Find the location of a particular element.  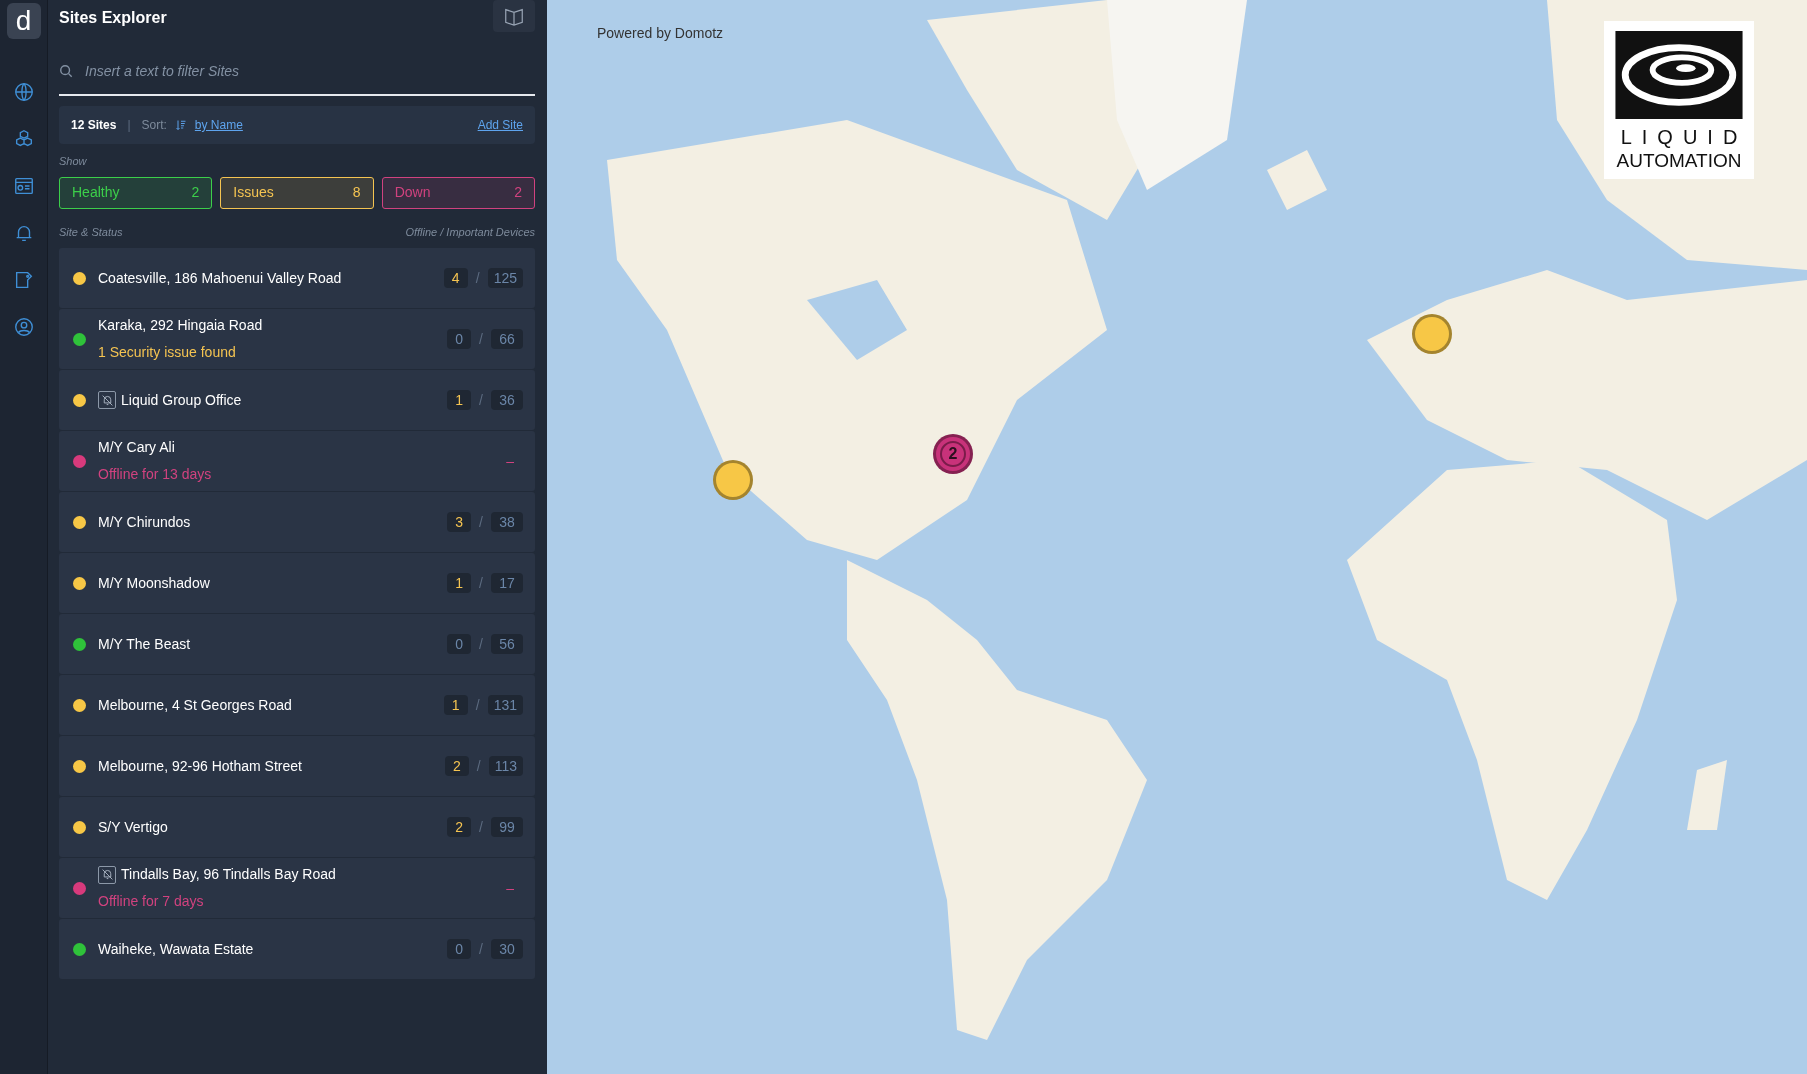

site-row: Melbourne, 92-96 Hotham Street 2 / 113 is located at coordinates (297, 766).